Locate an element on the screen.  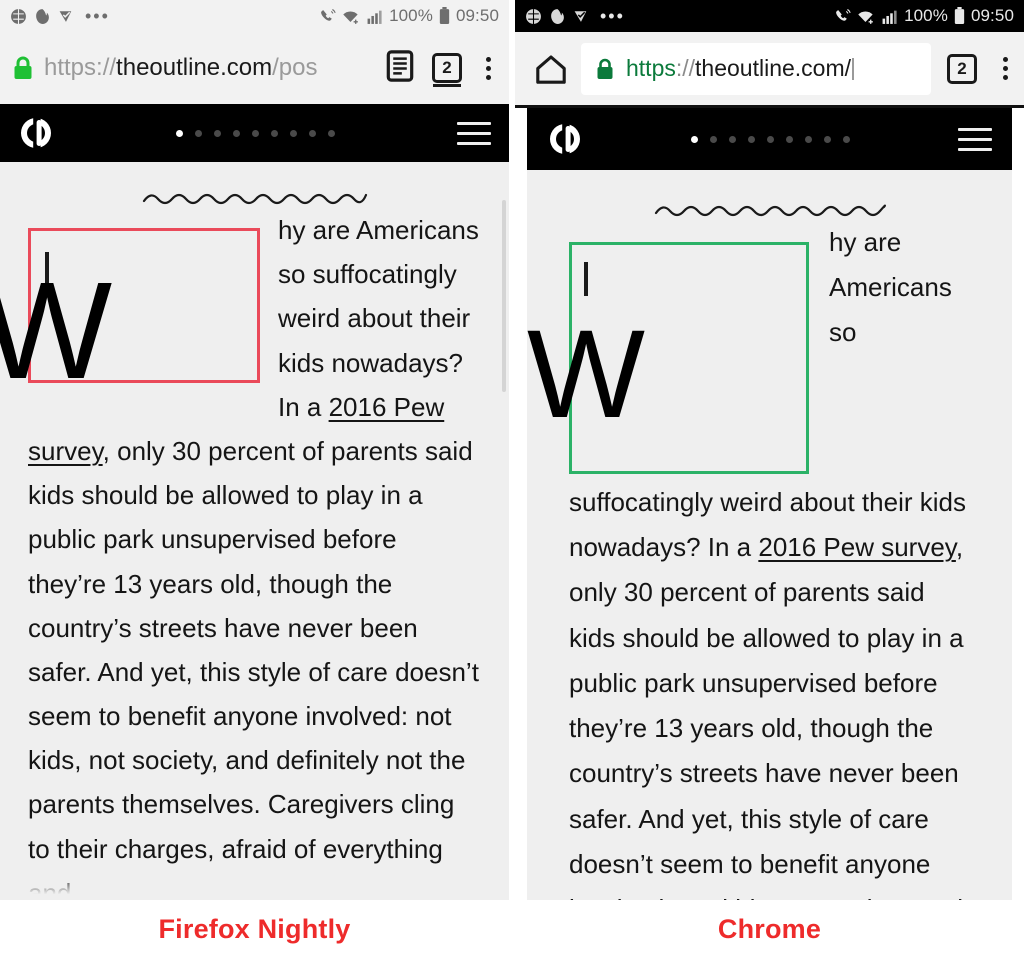
url-scheme: https is located at coordinates (651, 68).